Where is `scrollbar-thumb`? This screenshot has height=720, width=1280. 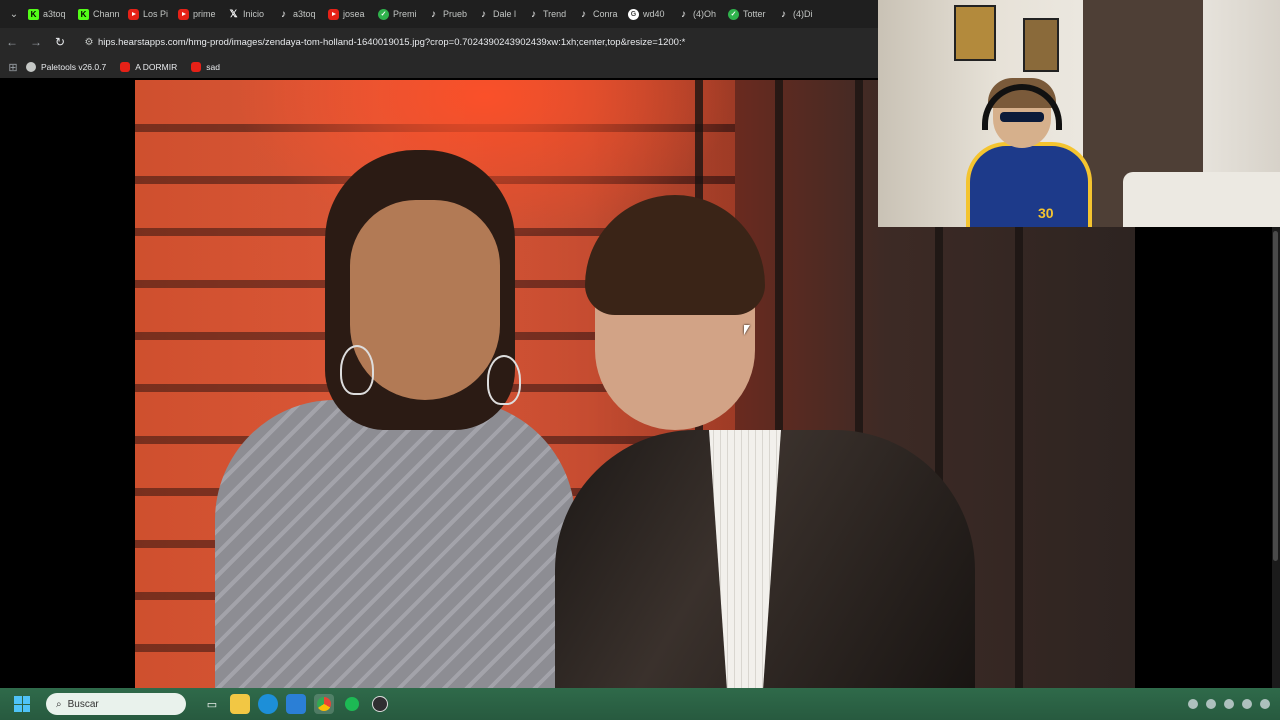
scrollbar-thumb is located at coordinates (1275, 396).